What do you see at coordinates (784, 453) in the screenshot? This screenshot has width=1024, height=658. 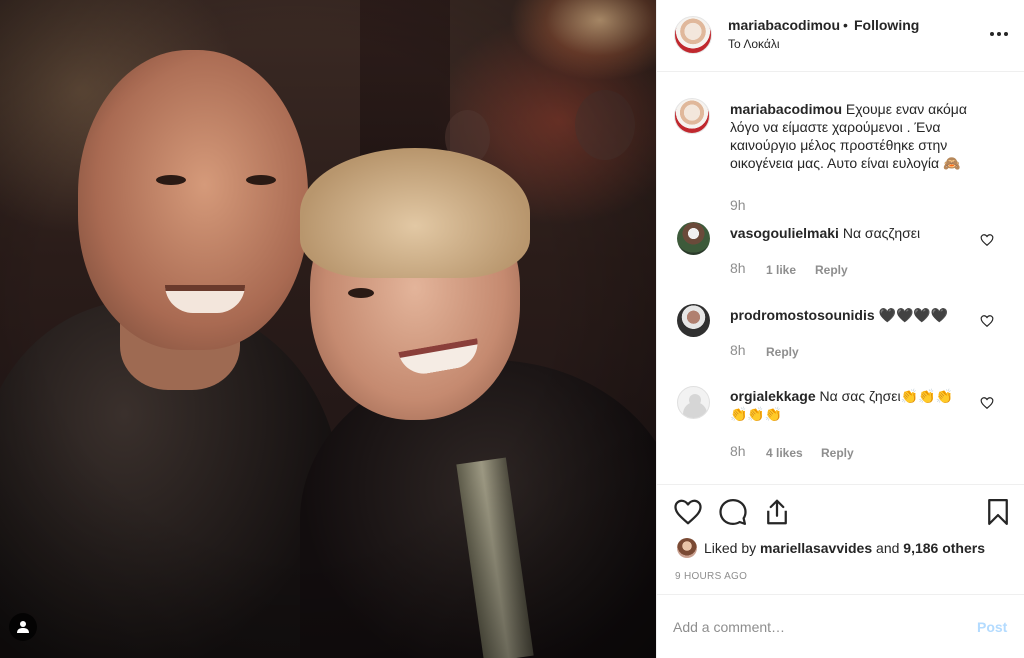 I see `comment-likes: 4 likes` at bounding box center [784, 453].